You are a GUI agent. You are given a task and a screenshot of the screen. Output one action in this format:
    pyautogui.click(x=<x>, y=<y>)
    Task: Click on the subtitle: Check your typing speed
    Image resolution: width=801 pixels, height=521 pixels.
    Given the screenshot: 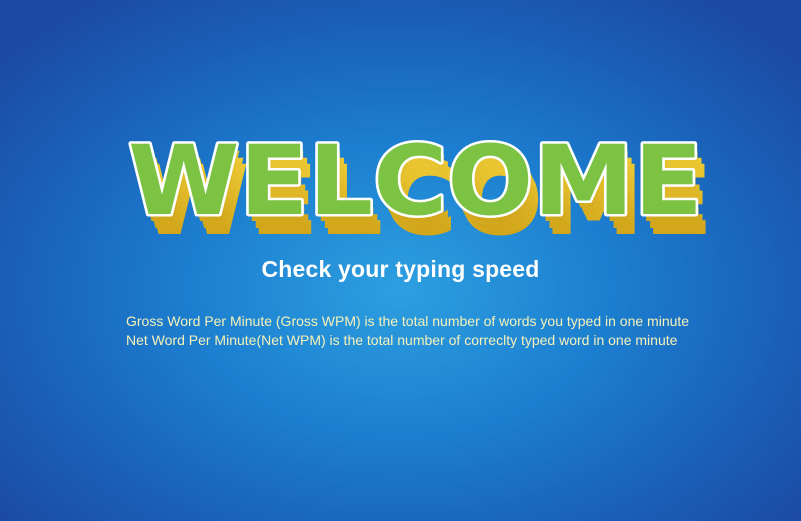 What is the action you would take?
    pyautogui.click(x=400, y=269)
    